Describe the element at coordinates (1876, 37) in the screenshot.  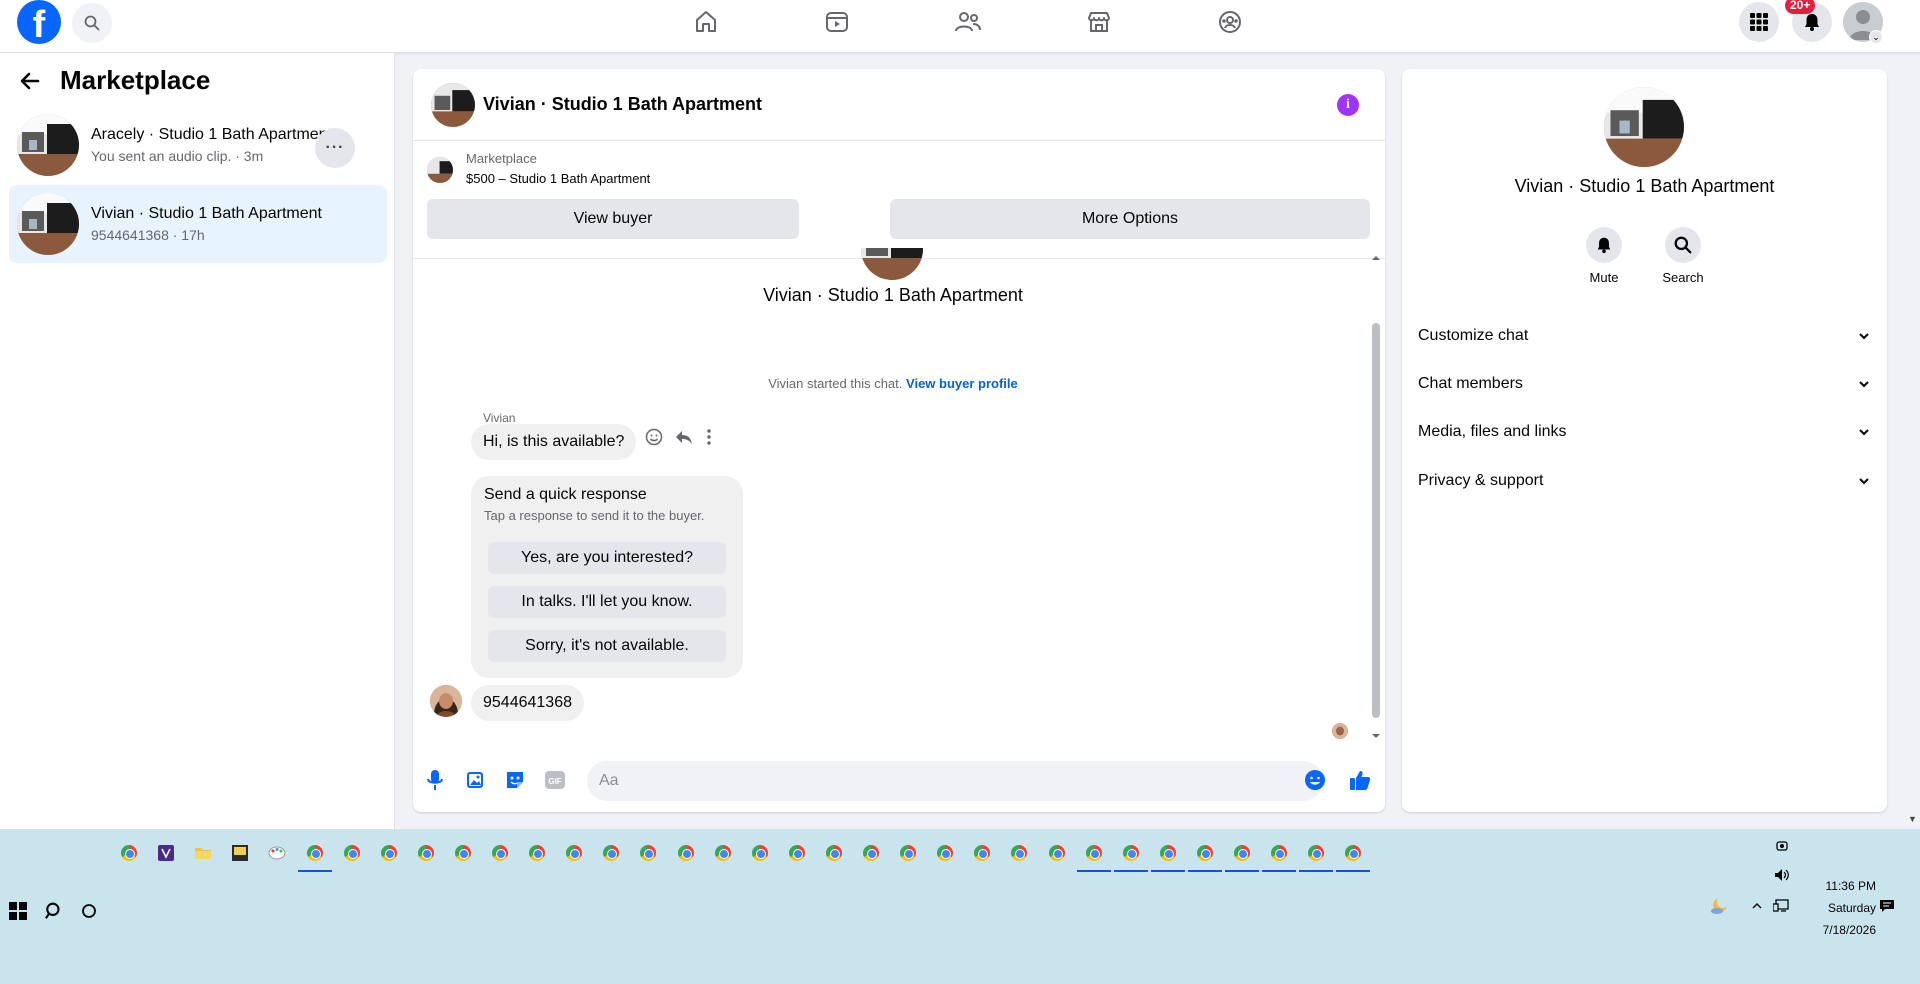
I see `chevron-down-icon: ⌄` at that location.